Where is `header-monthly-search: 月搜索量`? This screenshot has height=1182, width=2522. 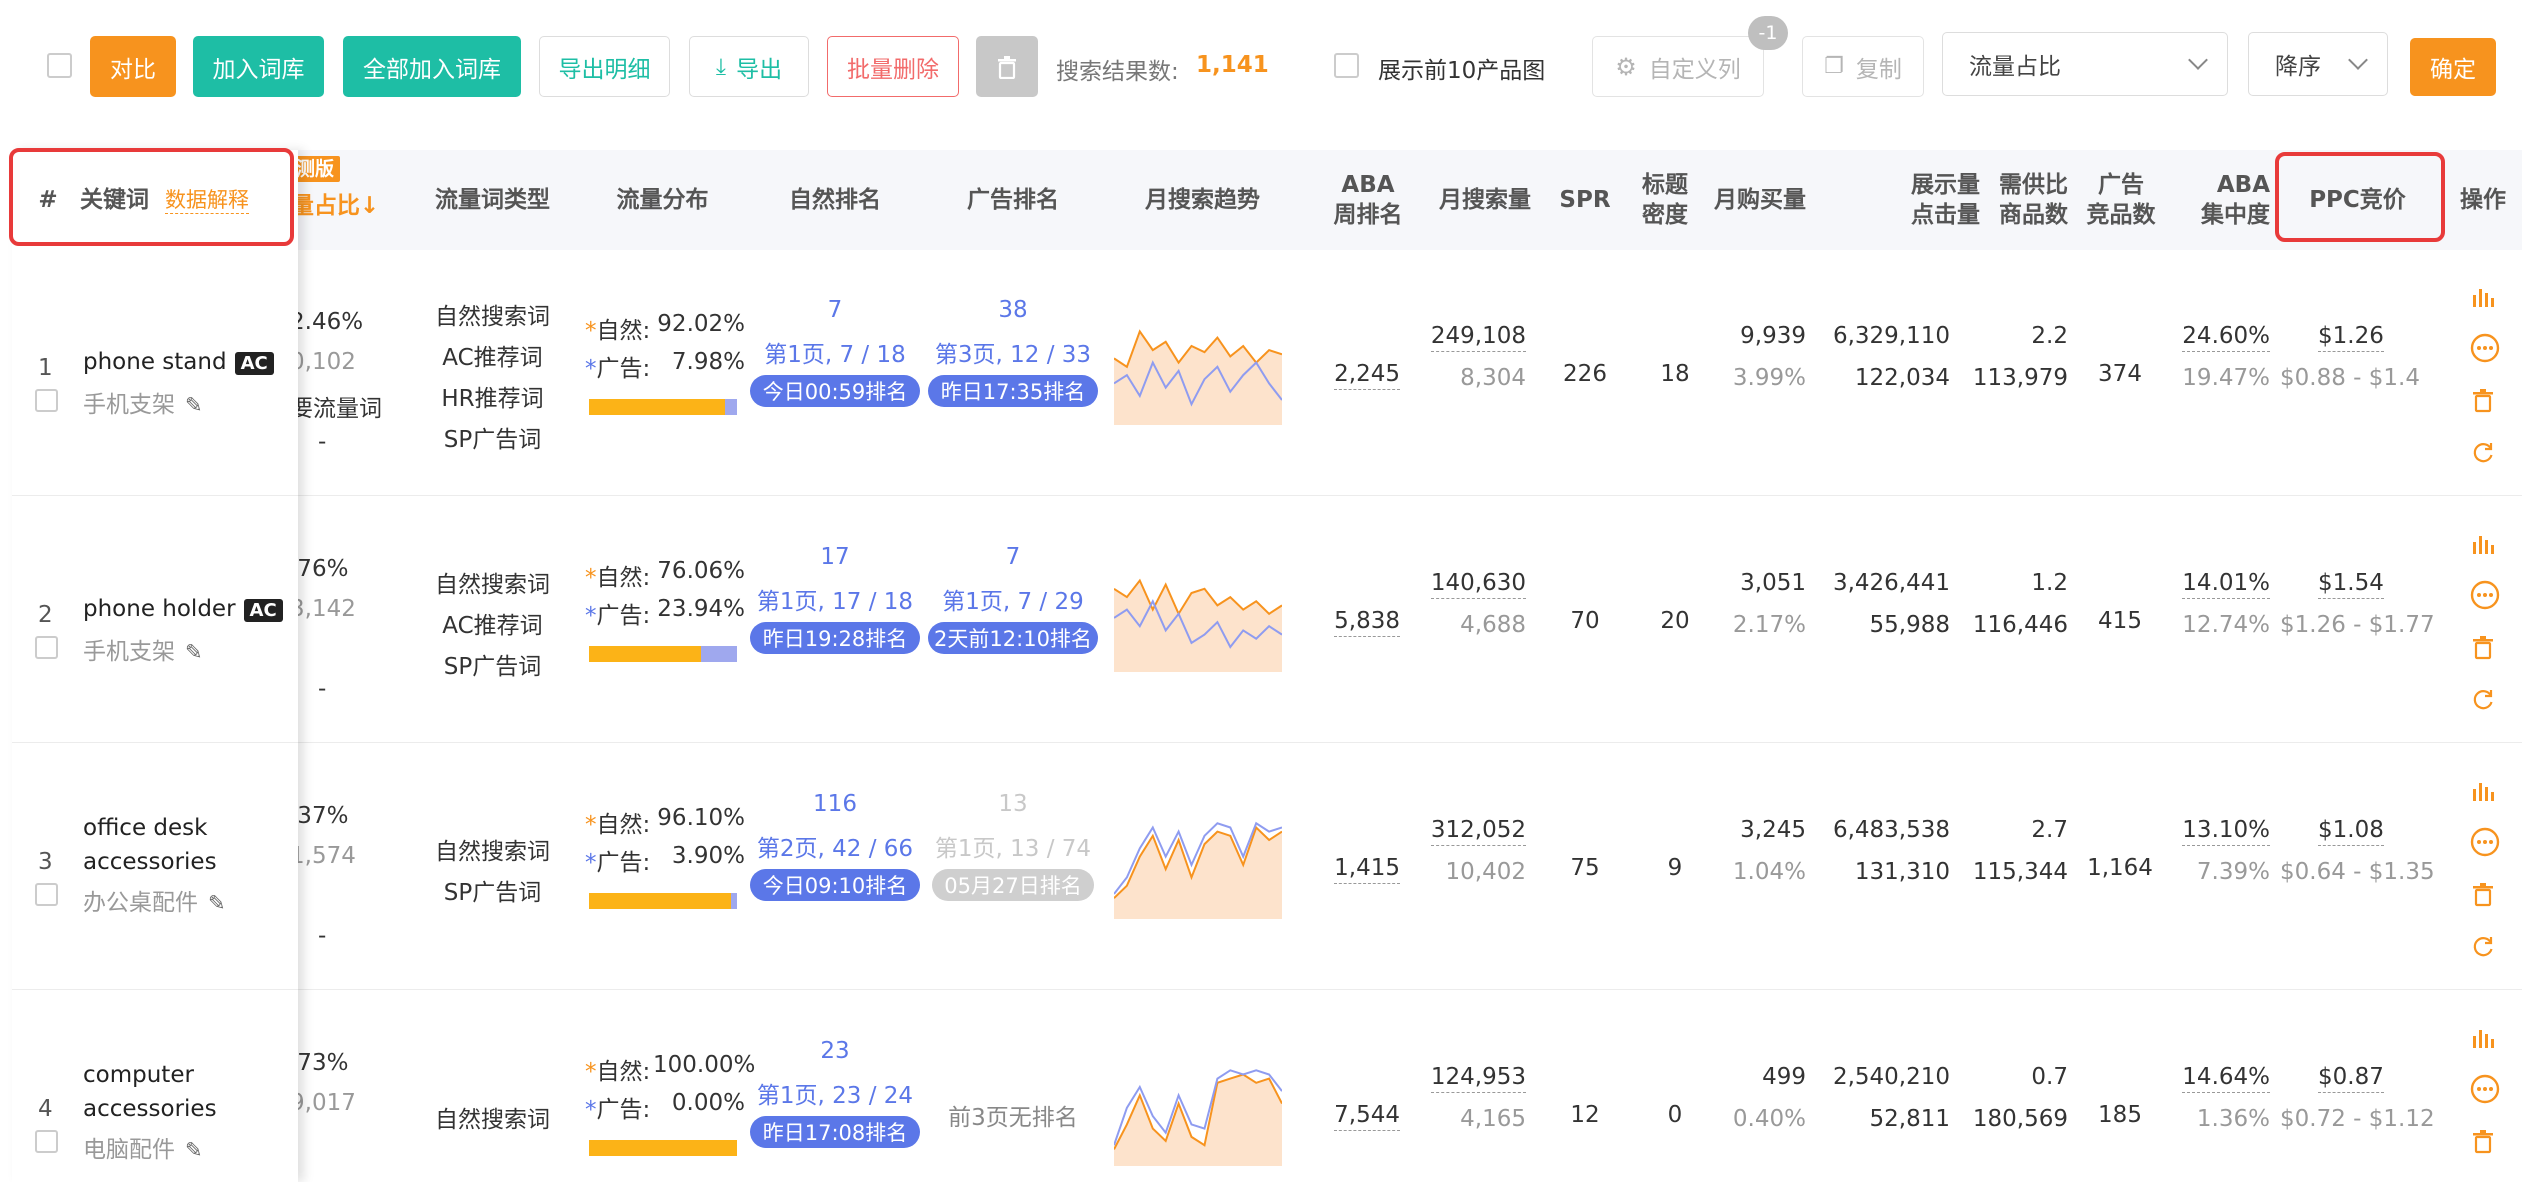
header-monthly-search: 月搜索量 is located at coordinates (1485, 200).